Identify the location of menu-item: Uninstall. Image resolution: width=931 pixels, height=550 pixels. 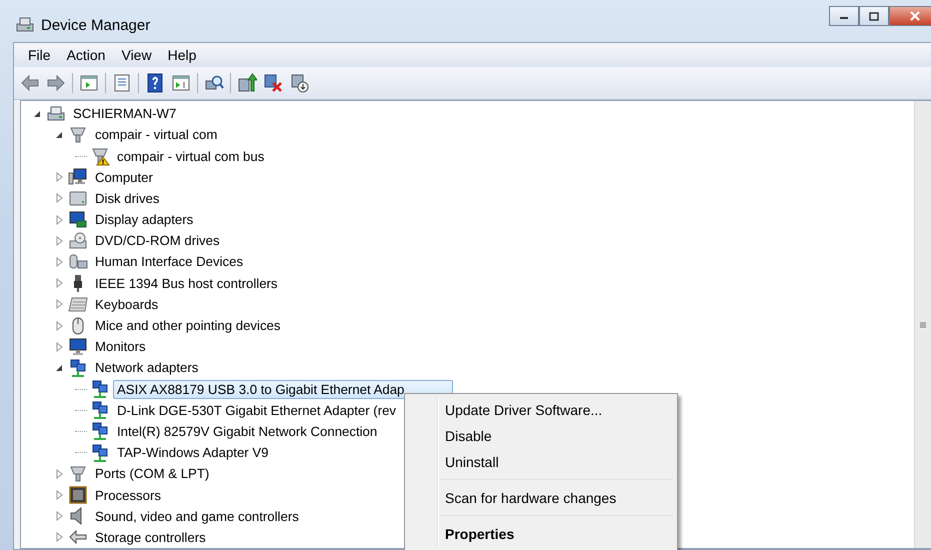
(541, 462).